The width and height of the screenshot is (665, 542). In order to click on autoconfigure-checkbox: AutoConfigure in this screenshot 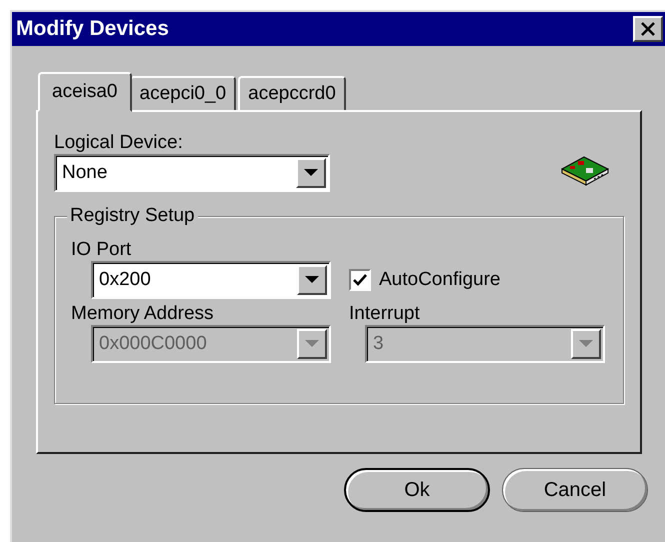, I will do `click(484, 280)`.